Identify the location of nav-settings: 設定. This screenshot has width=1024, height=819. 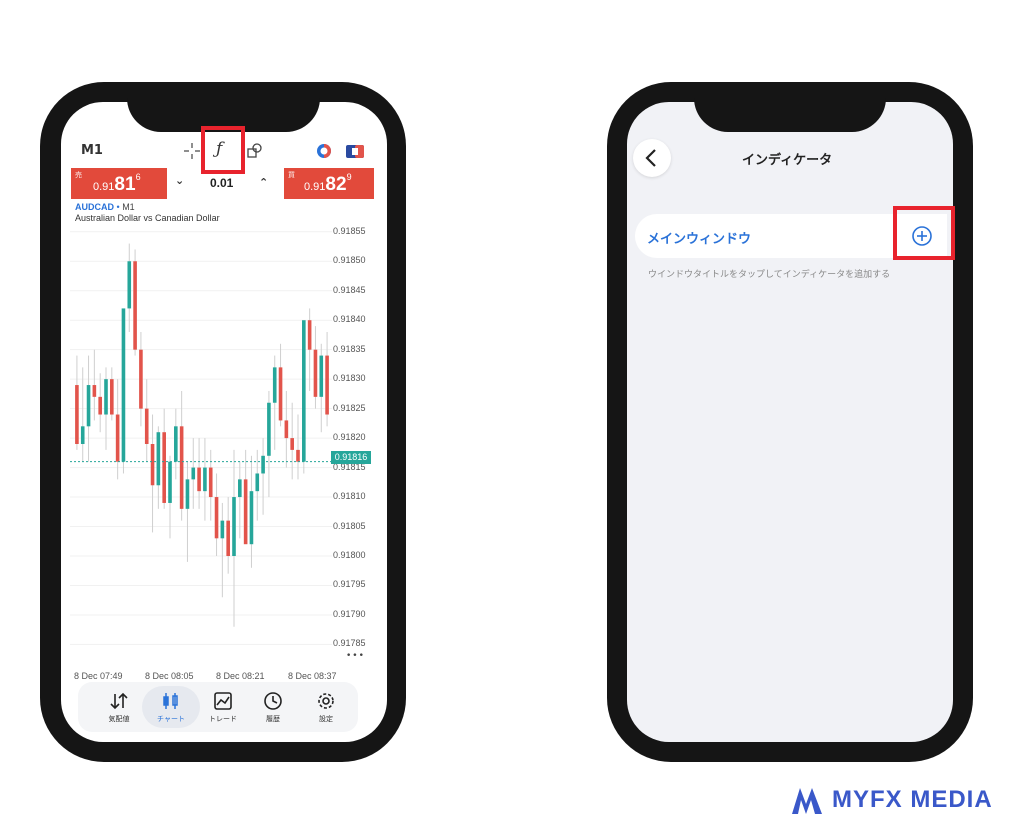
(326, 707).